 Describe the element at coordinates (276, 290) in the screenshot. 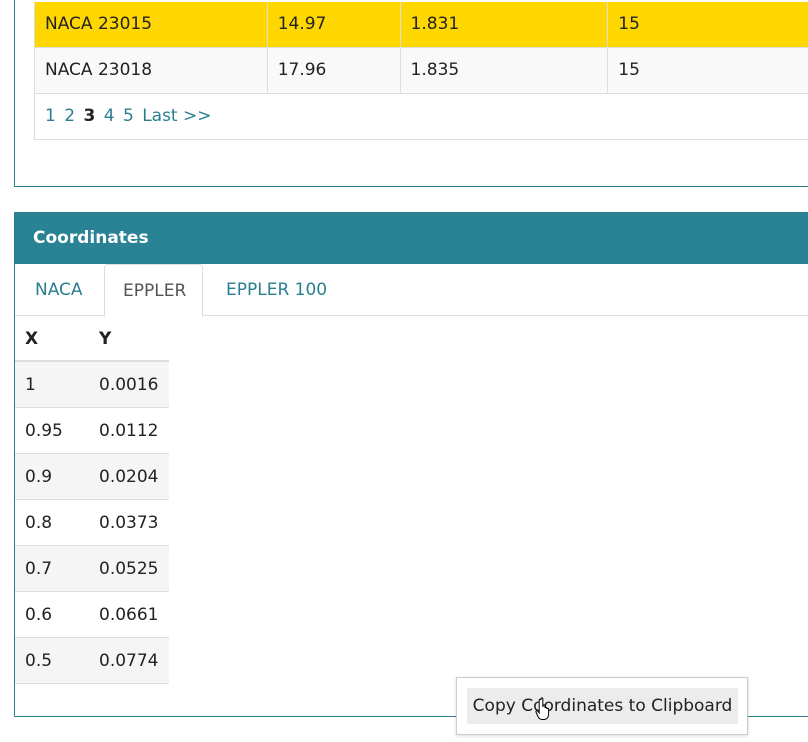

I see `tab-eppler-100: EPPLER 100` at that location.